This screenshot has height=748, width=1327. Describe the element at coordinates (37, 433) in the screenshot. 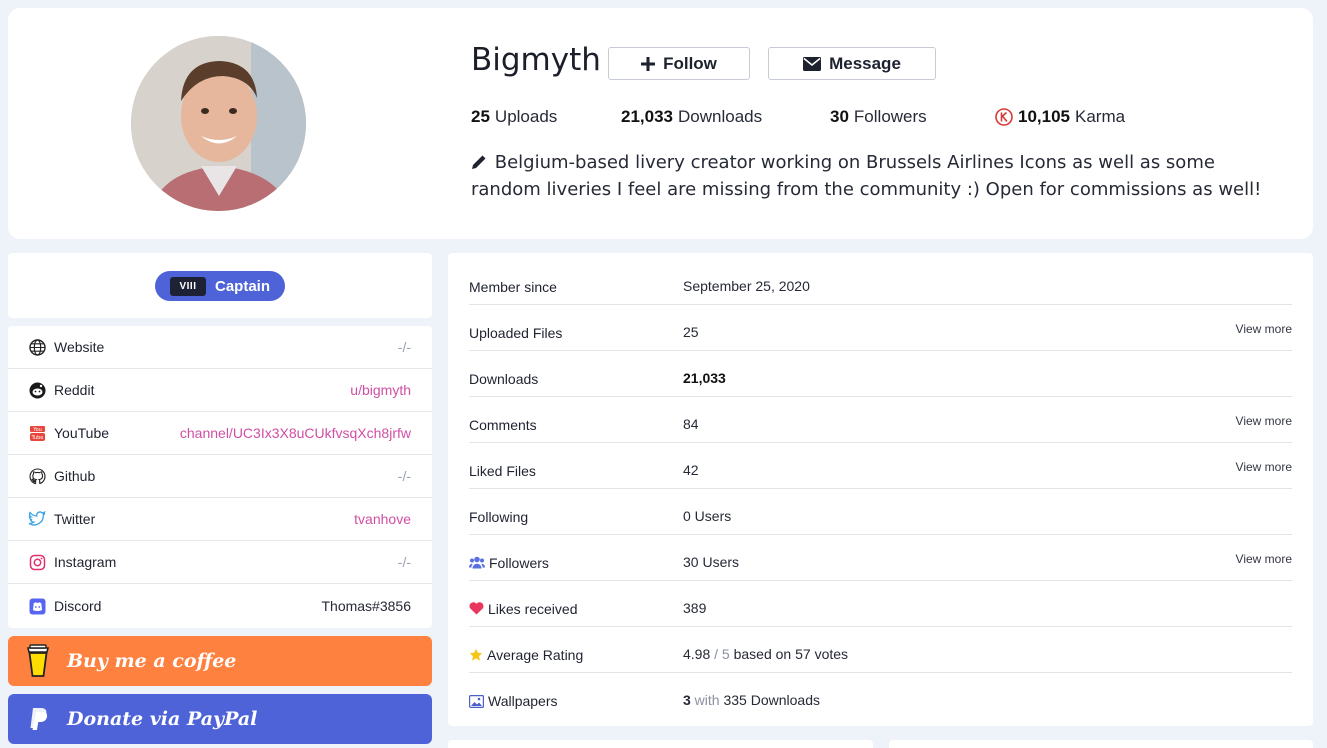

I see `youtube-icon: You Tube` at that location.